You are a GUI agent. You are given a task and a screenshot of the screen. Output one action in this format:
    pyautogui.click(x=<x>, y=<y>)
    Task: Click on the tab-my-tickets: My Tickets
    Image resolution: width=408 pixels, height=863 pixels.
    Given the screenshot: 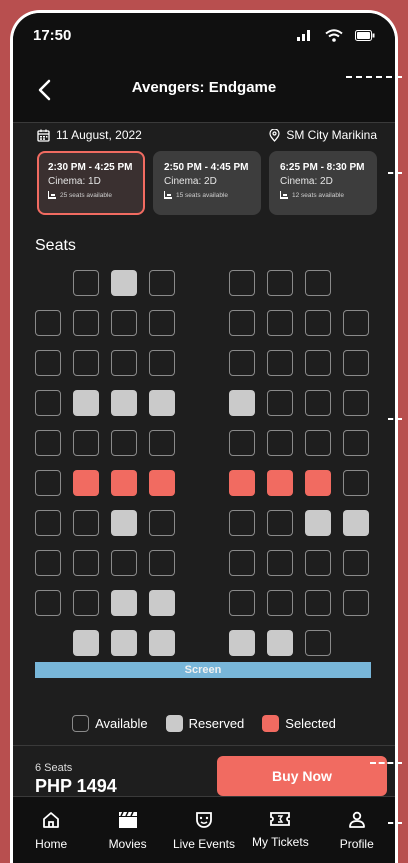 What is the action you would take?
    pyautogui.click(x=280, y=830)
    